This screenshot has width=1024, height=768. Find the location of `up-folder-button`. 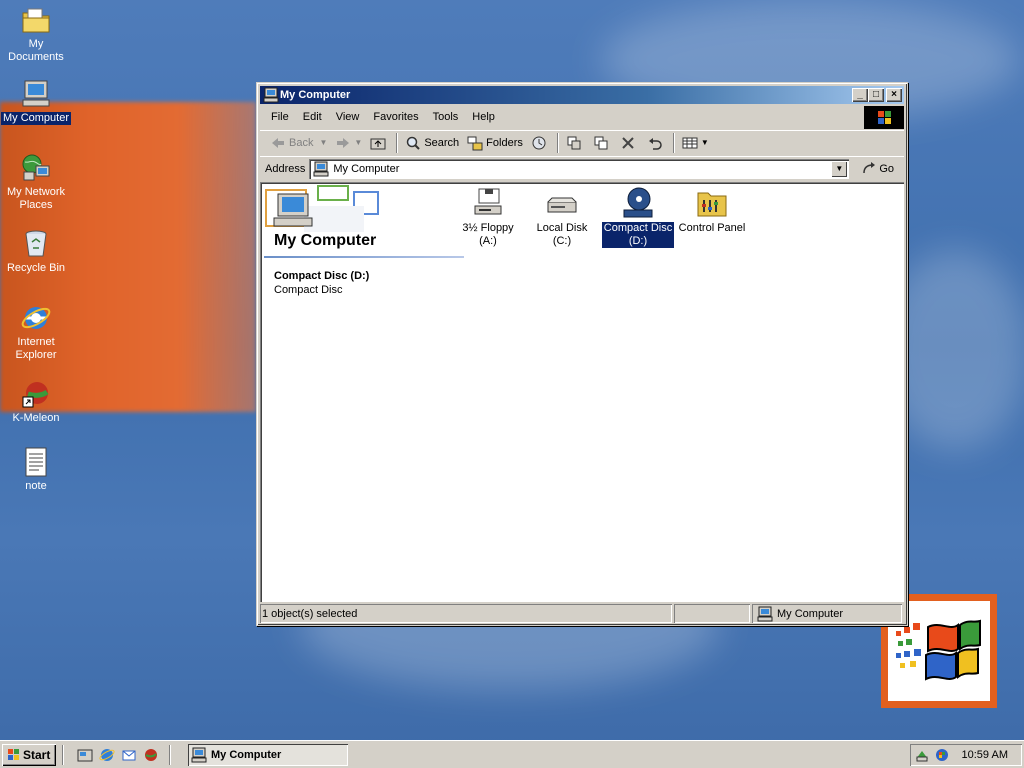

up-folder-button is located at coordinates (379, 143).